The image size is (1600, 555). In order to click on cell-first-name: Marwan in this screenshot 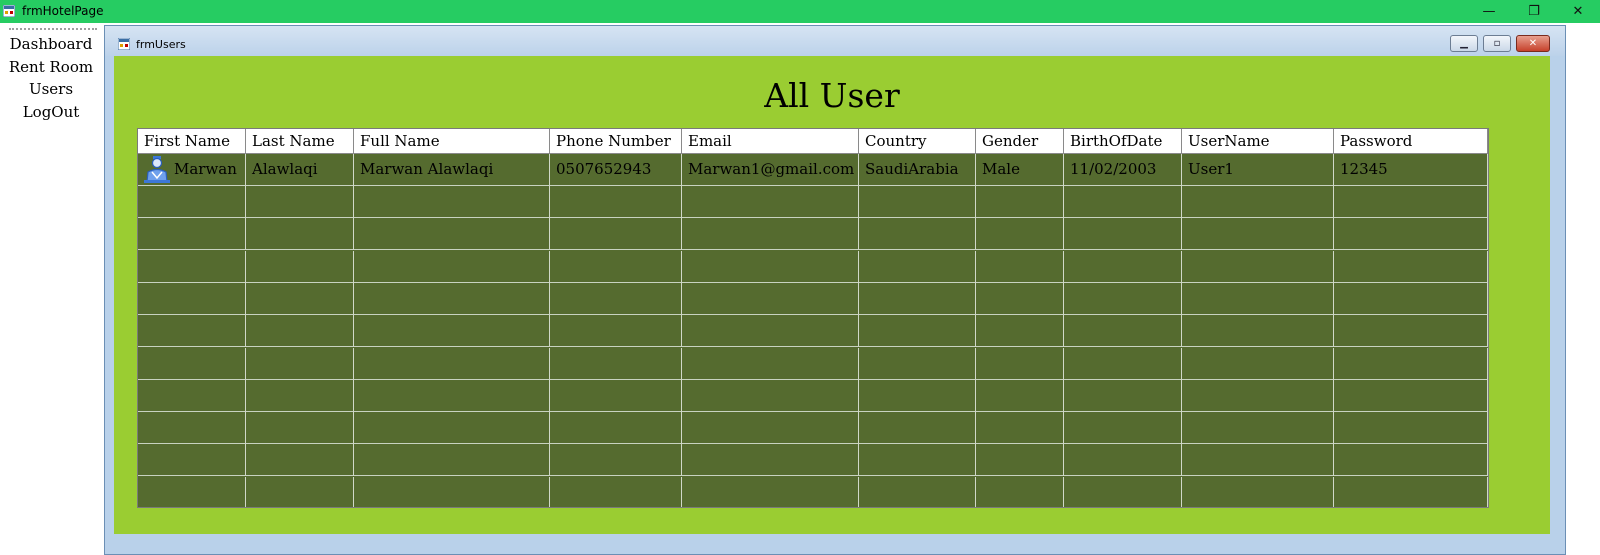, I will do `click(192, 170)`.